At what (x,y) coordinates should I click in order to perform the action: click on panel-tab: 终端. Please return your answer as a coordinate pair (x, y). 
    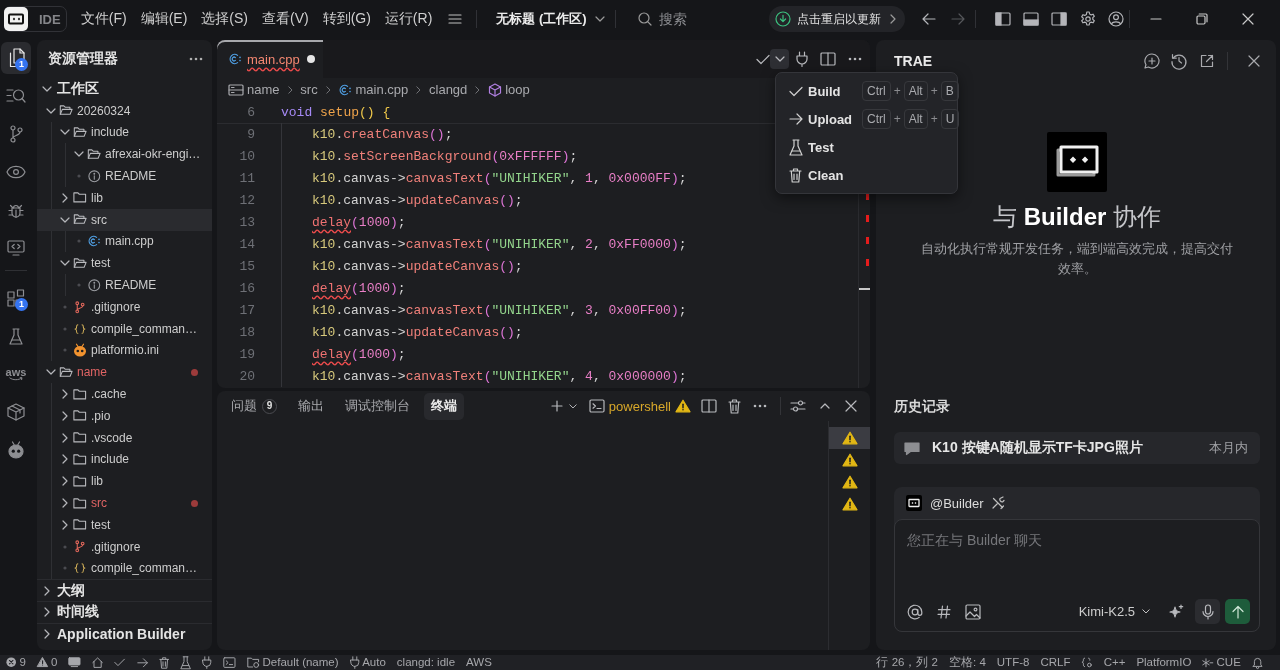
    Looking at the image, I should click on (444, 406).